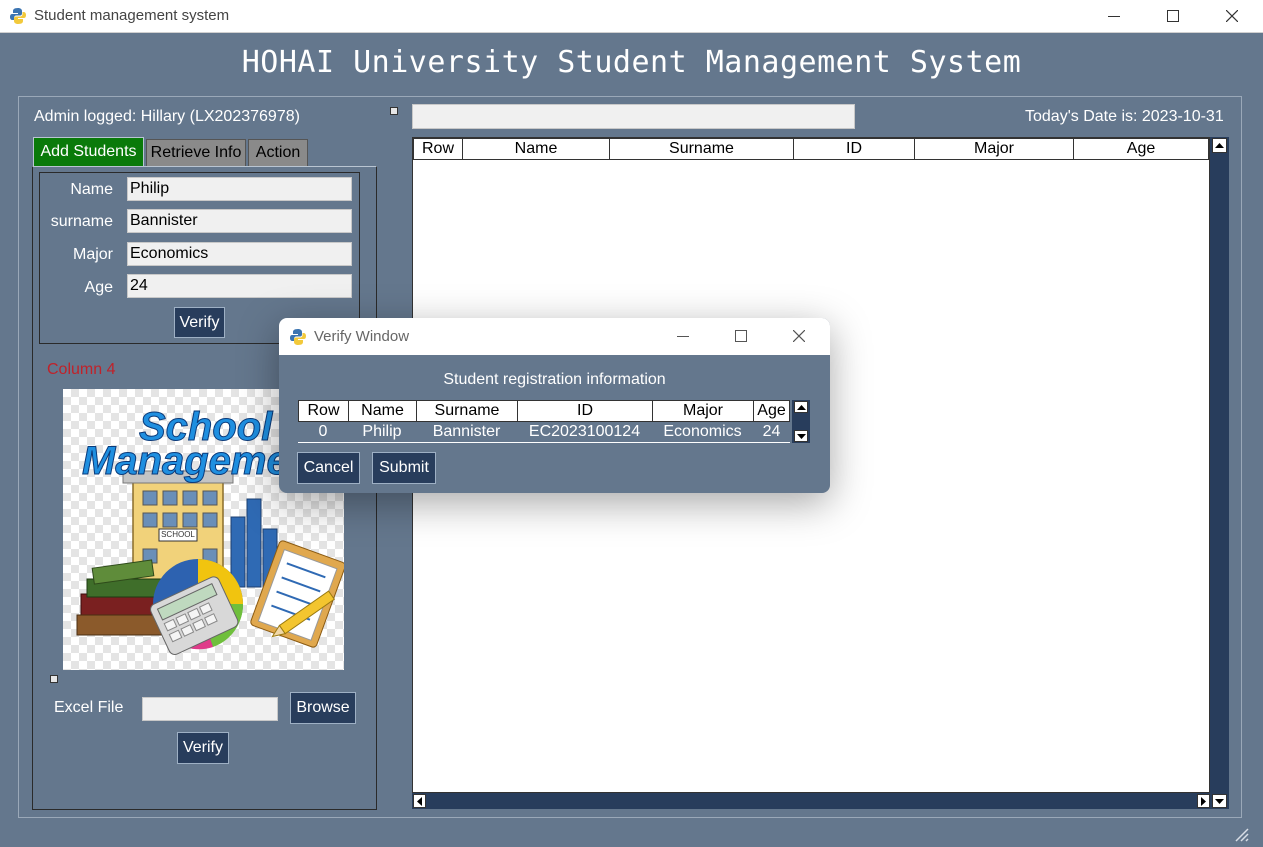  Describe the element at coordinates (323, 431) in the screenshot. I see `dialog-cell-row: 0` at that location.